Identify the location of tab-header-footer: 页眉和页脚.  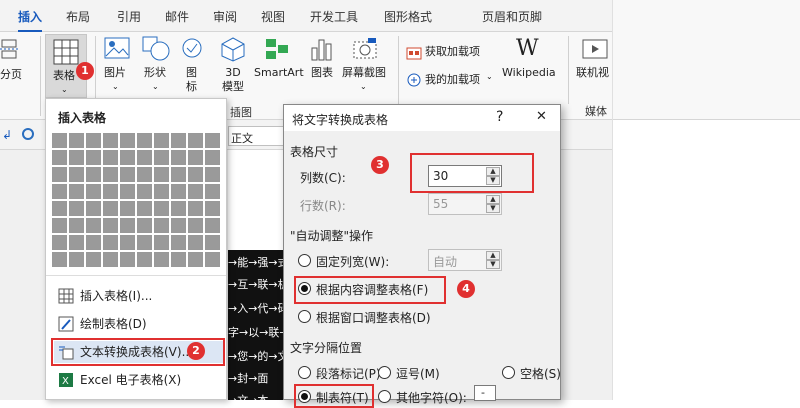
(512, 16).